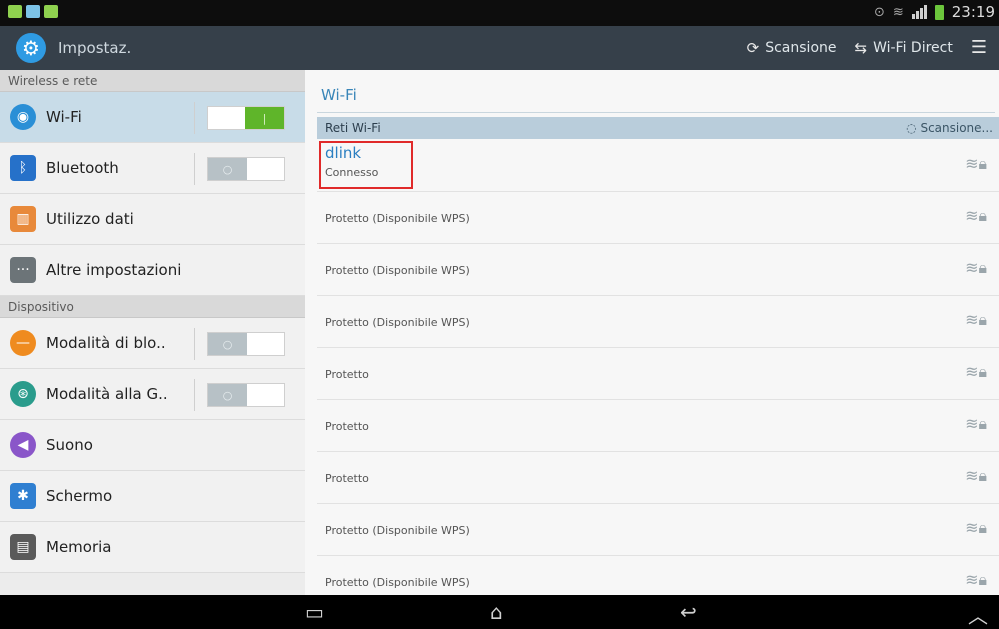 This screenshot has height=629, width=999. I want to click on network-status: Connesso, so click(352, 172).